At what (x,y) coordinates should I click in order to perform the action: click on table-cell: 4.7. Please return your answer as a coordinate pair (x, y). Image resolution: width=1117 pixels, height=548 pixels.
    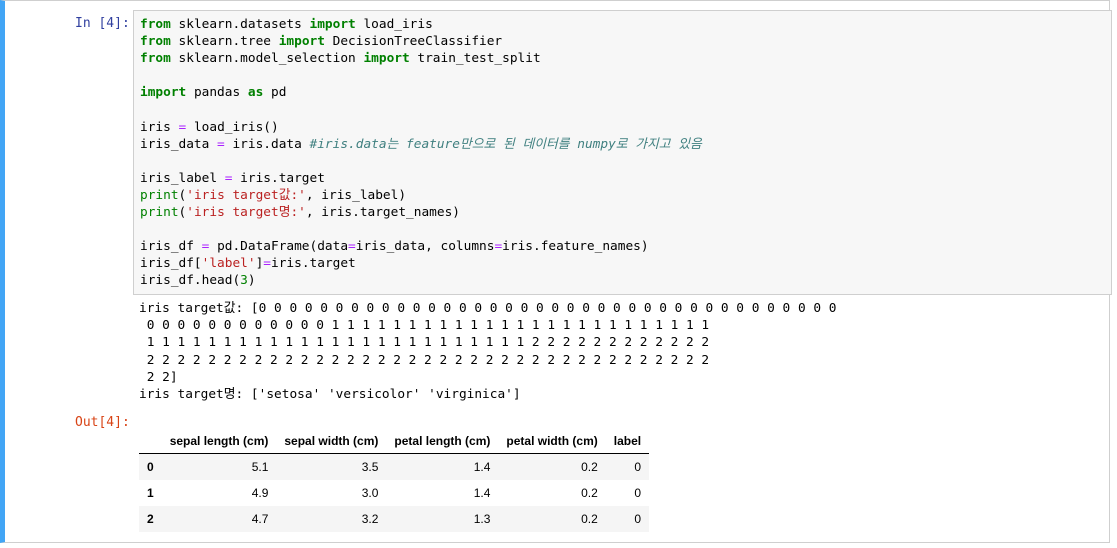
    Looking at the image, I should click on (260, 519).